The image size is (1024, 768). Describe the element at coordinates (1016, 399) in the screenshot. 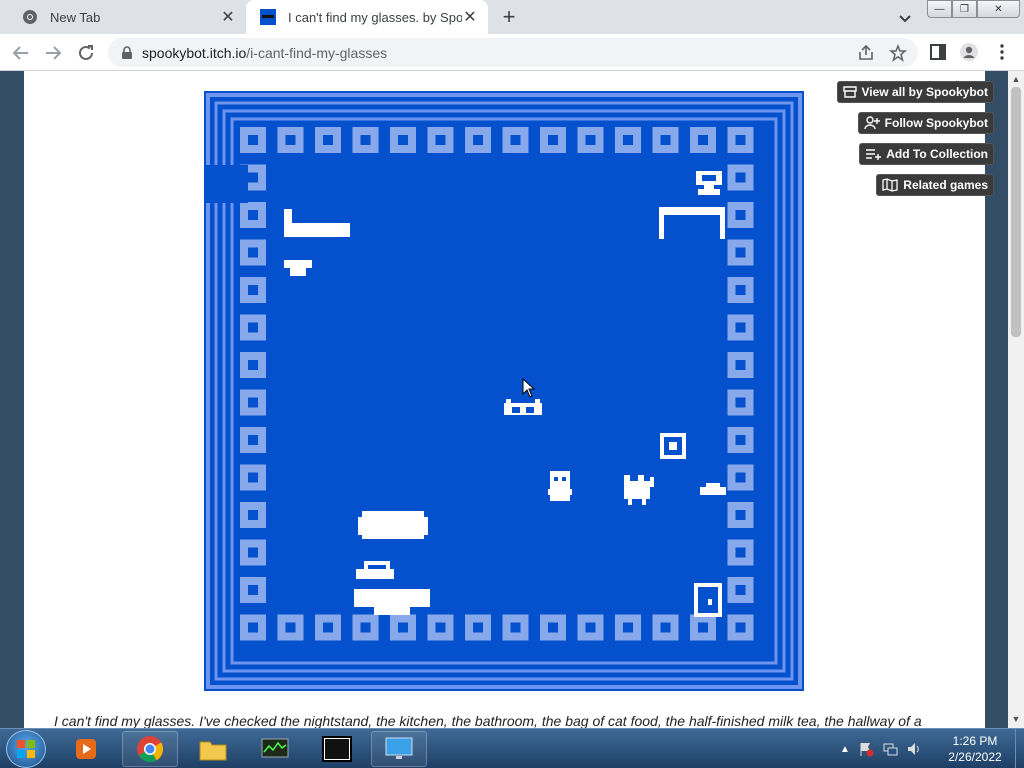

I see `page-scrollbar: ▲ ▼` at that location.